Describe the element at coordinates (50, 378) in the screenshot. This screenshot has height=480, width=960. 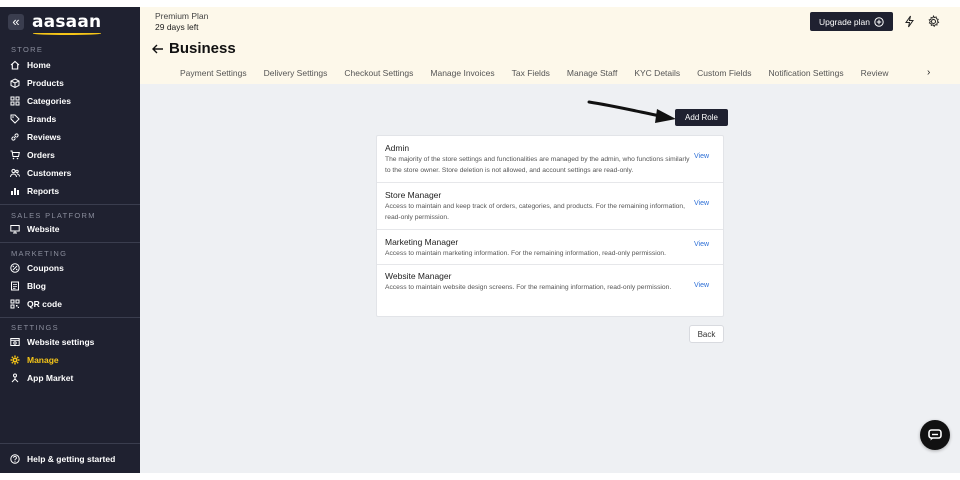
I see `sidebar-item-label: App Market` at that location.